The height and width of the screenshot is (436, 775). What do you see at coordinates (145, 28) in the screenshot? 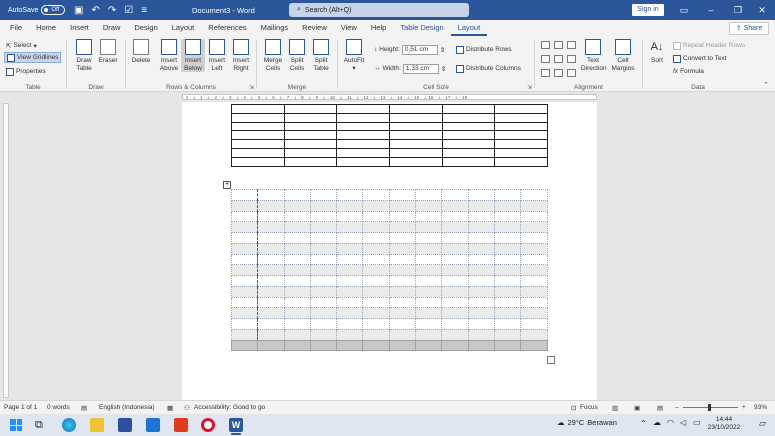
I see `tab-design: Design` at bounding box center [145, 28].